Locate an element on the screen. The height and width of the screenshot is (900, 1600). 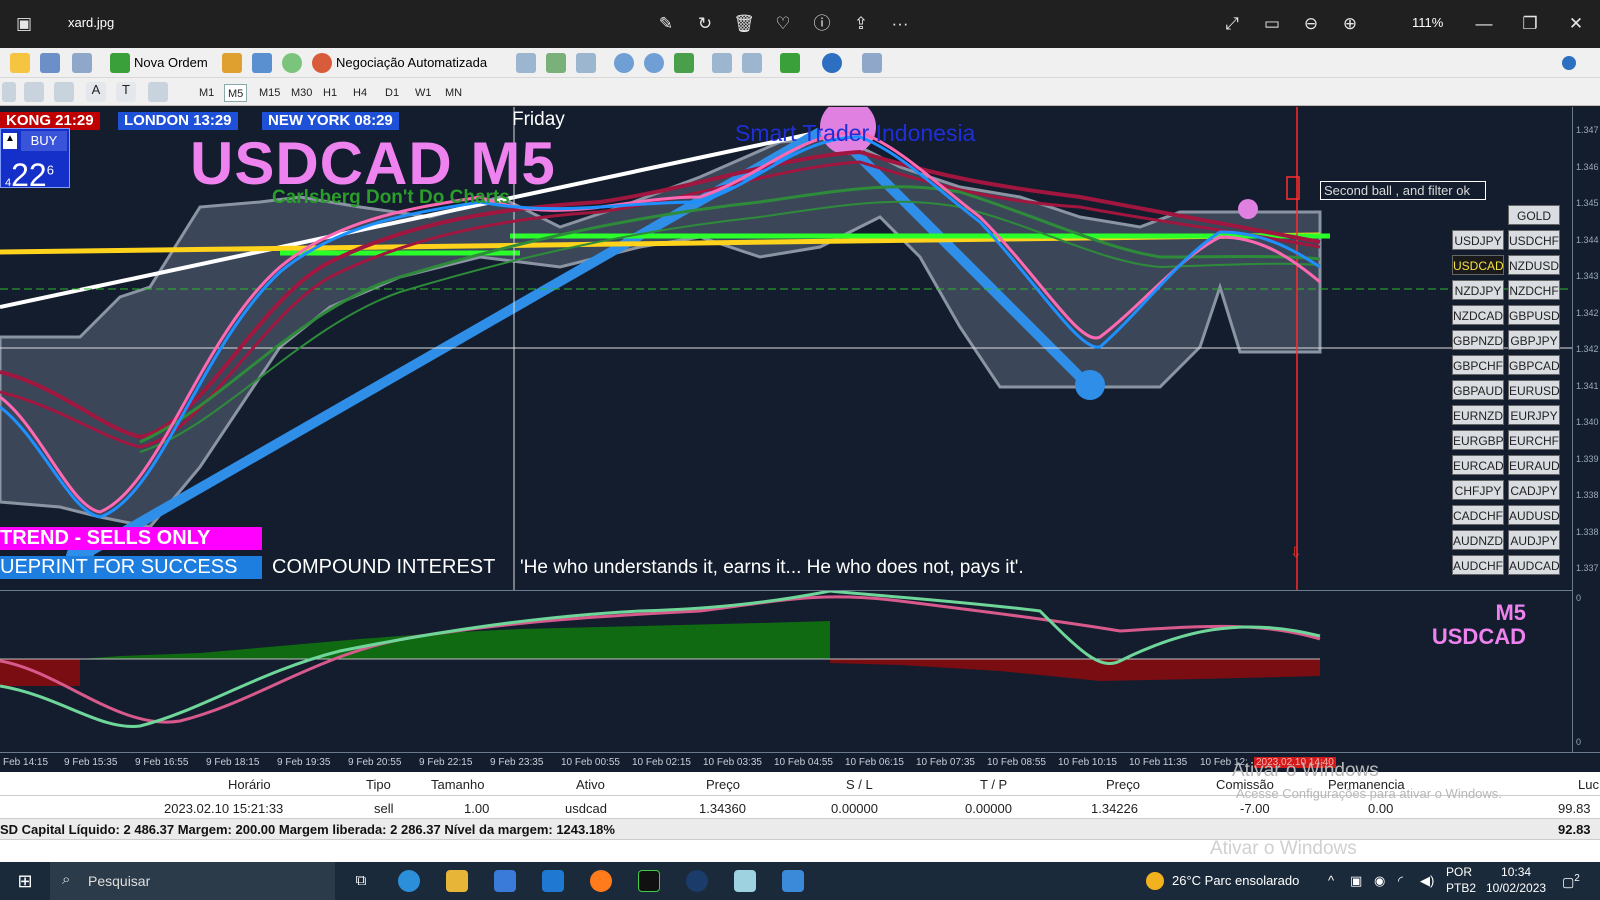
signals-icon is located at coordinates (292, 63).